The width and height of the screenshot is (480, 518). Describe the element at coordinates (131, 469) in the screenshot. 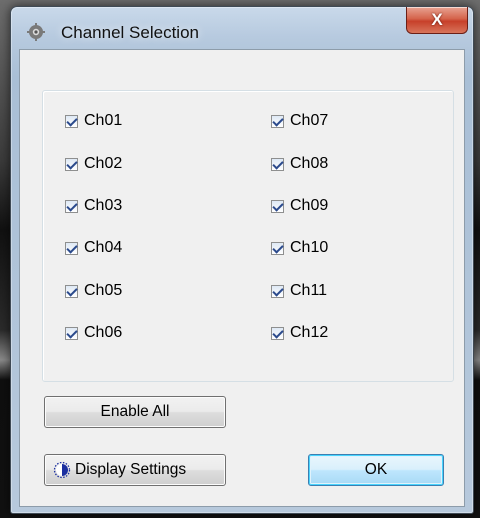

I see `display-settings-label: Display Settings` at that location.